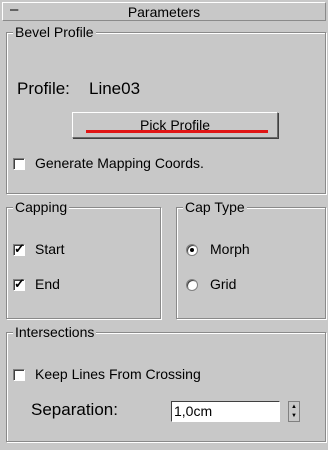 Image resolution: width=328 pixels, height=450 pixels. I want to click on generate-mapping-label: Generate Mapping Coords., so click(119, 163).